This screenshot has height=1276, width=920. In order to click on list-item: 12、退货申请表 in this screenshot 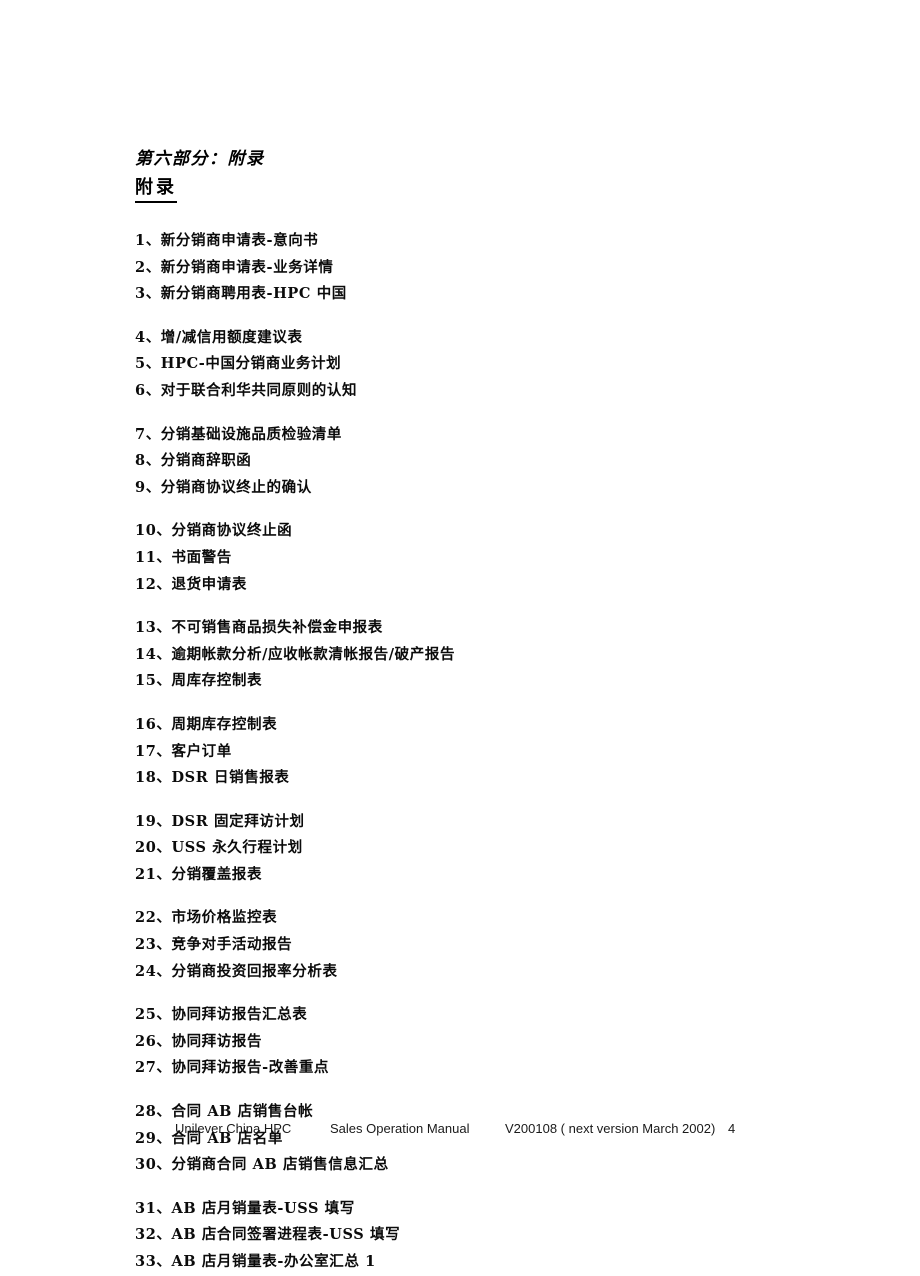, I will do `click(191, 584)`.